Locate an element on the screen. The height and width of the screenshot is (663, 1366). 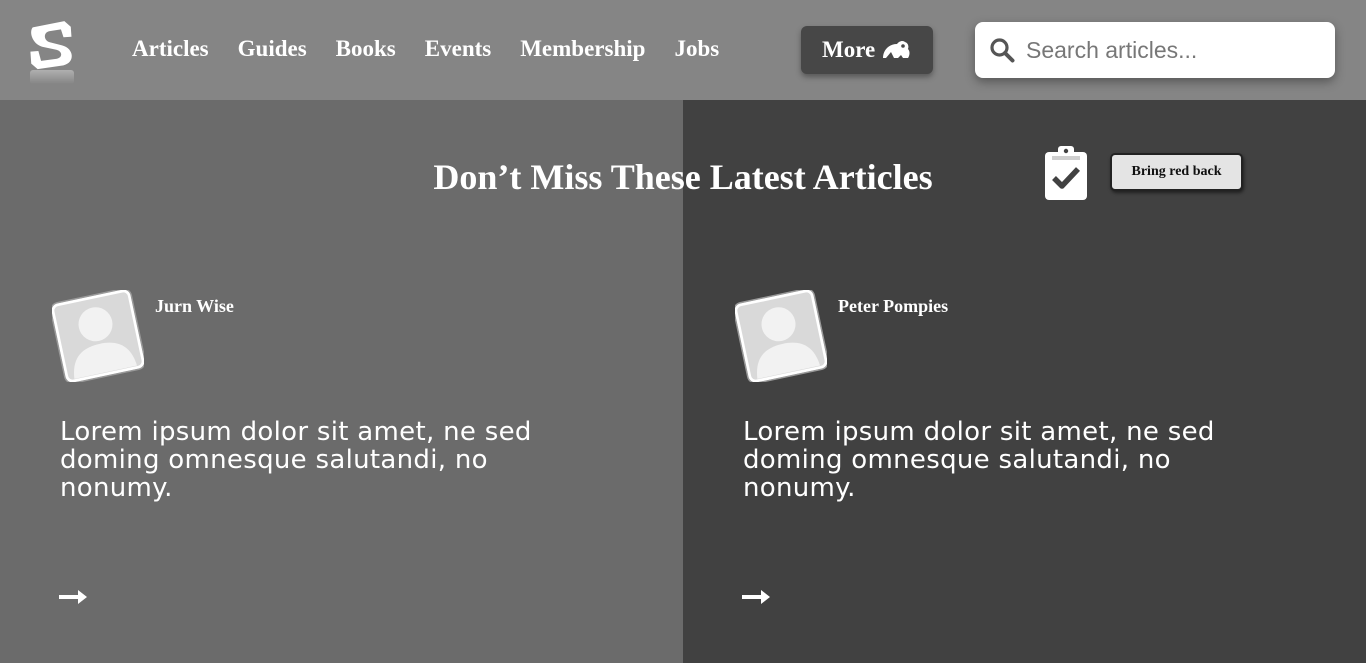
section-title: Don’t Miss These Latest Articles is located at coordinates (683, 177).